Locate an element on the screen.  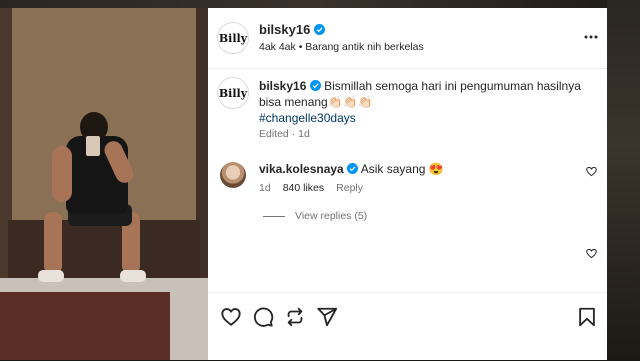
comment-meta: 1d 840 likes Reply is located at coordinates (311, 188).